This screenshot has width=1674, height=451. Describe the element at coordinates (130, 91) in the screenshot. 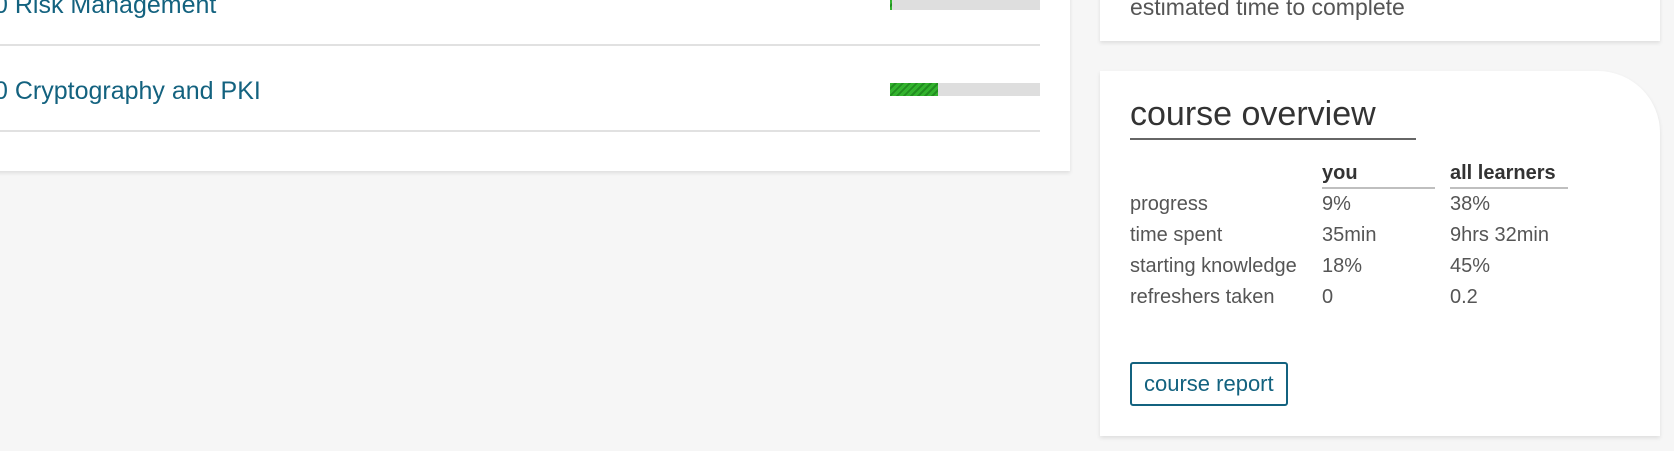

I see `module-link-cryptography-pki: 0 Cryptography and PKI` at that location.